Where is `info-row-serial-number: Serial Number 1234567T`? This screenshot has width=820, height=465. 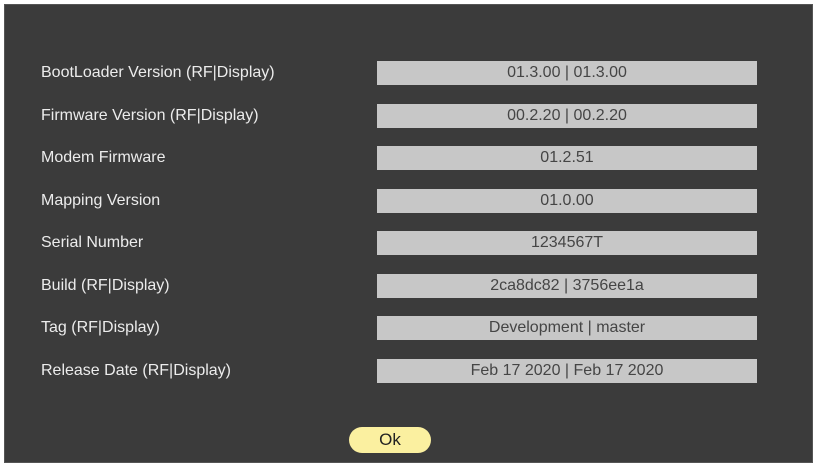
info-row-serial-number: Serial Number 1234567T is located at coordinates (408, 252).